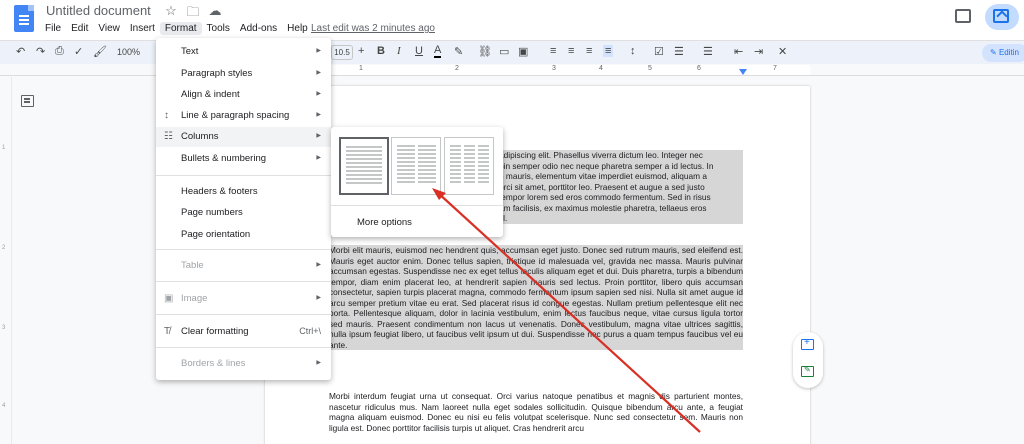 The image size is (1024, 444). What do you see at coordinates (190, 51) in the screenshot?
I see `menu-item-label: Text` at bounding box center [190, 51].